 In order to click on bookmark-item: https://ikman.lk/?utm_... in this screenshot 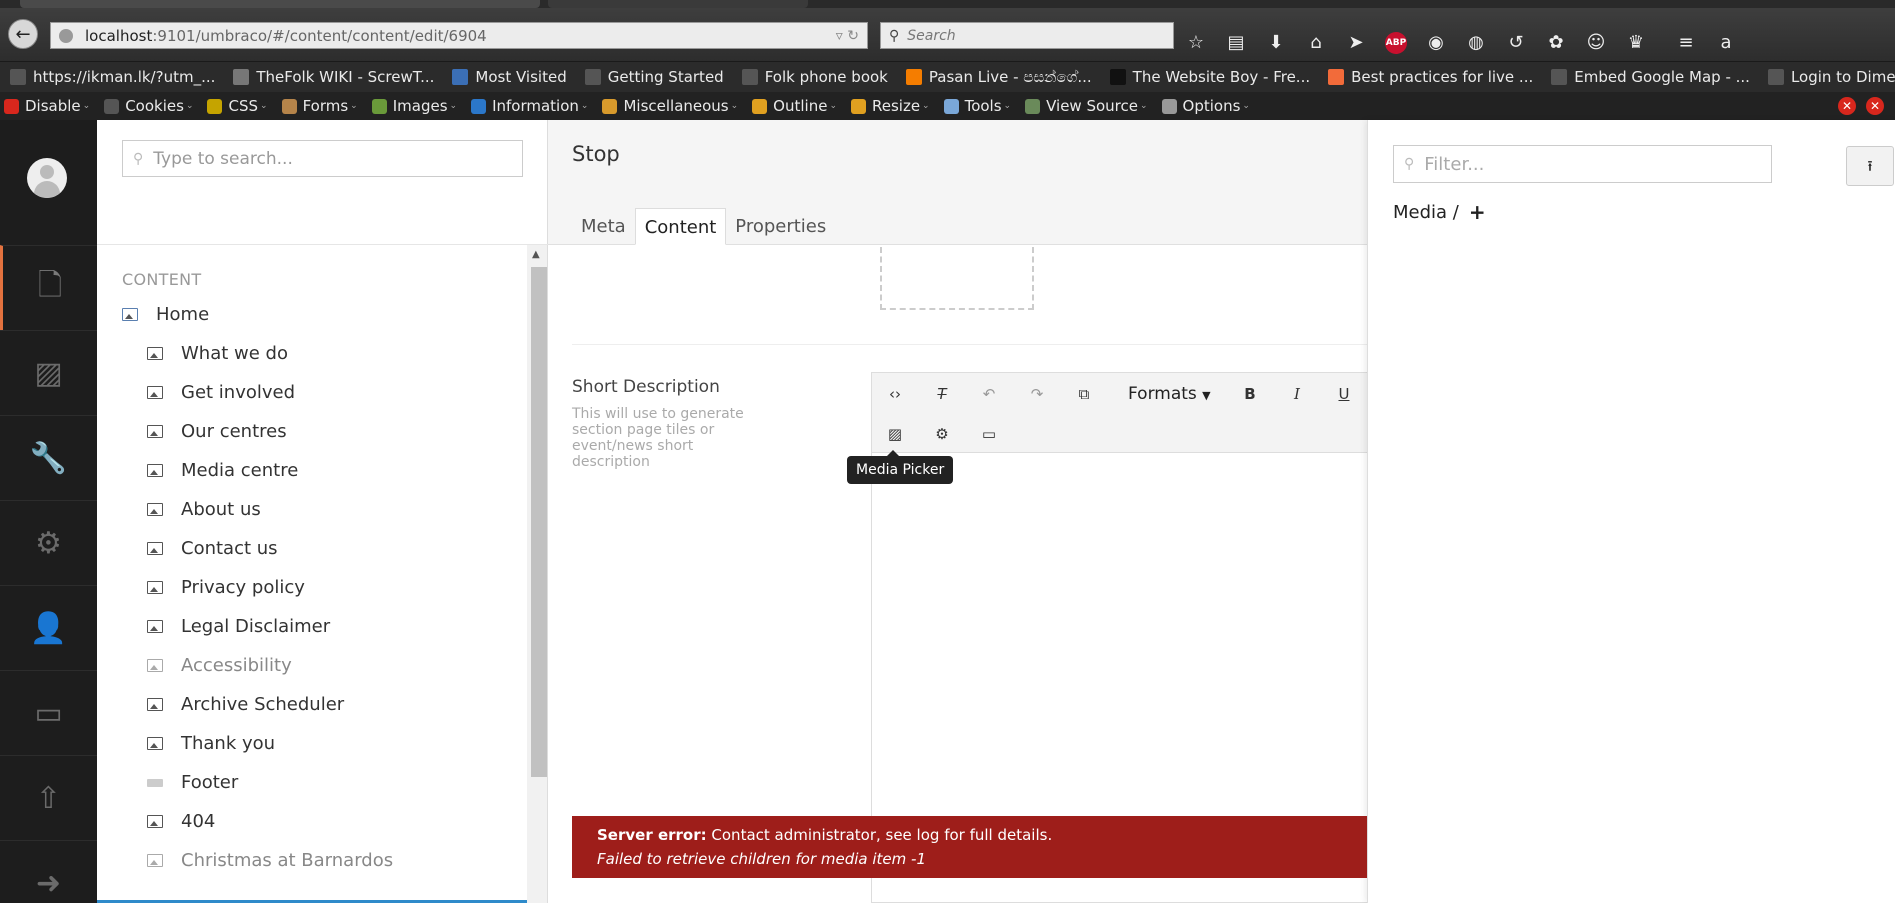, I will do `click(112, 77)`.